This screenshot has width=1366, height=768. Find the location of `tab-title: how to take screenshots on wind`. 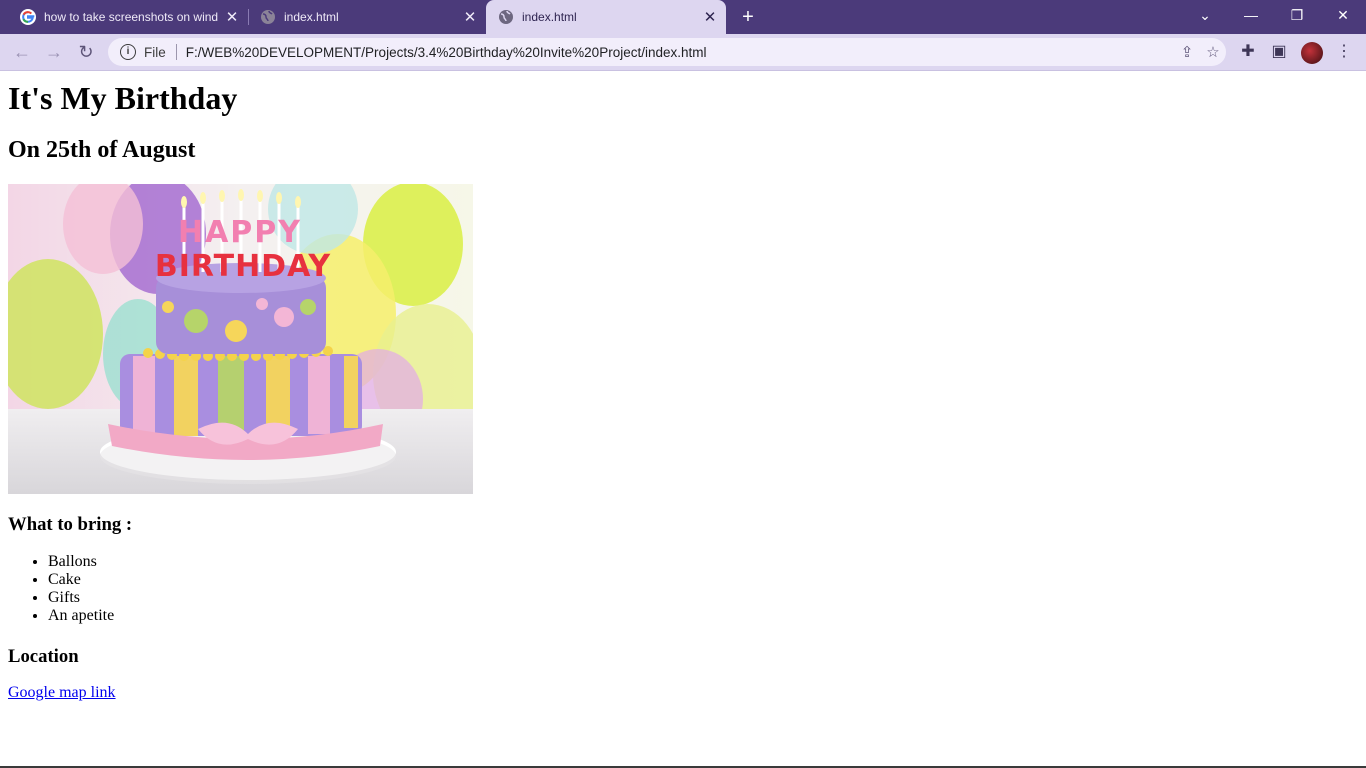

tab-title: how to take screenshots on wind is located at coordinates (131, 17).